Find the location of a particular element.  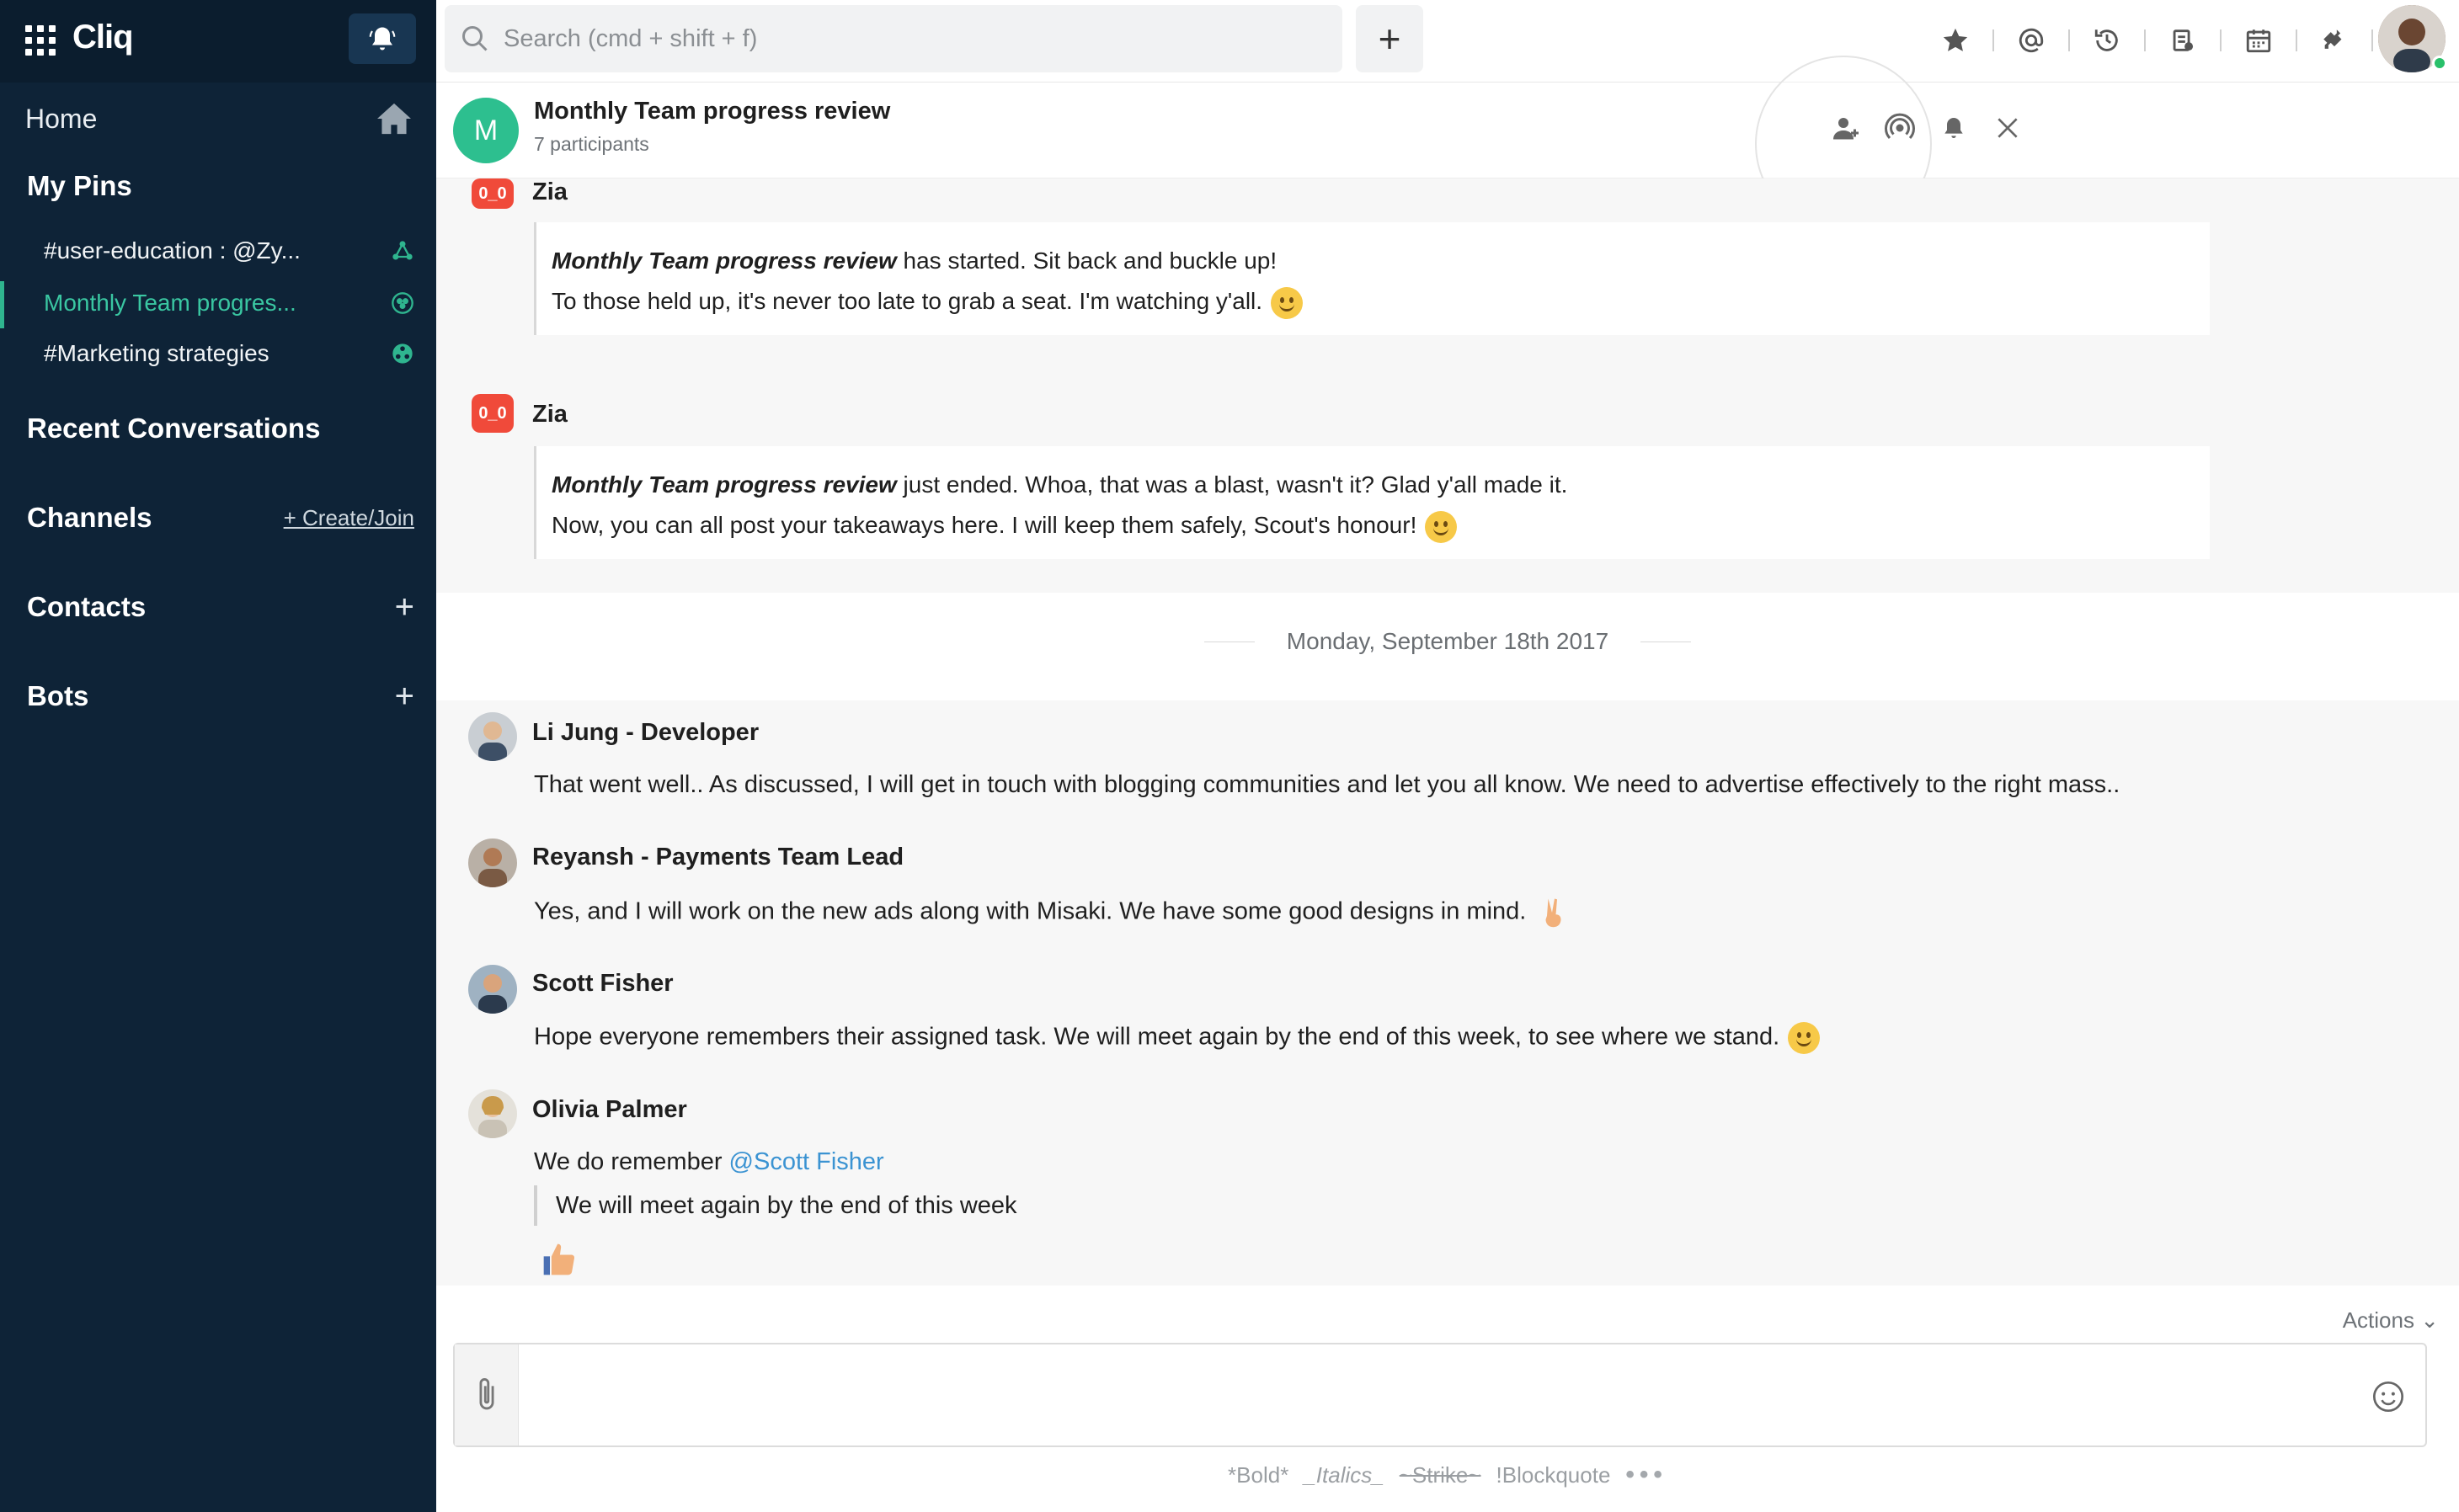

bold-hint: *Bold* is located at coordinates (1258, 1475).